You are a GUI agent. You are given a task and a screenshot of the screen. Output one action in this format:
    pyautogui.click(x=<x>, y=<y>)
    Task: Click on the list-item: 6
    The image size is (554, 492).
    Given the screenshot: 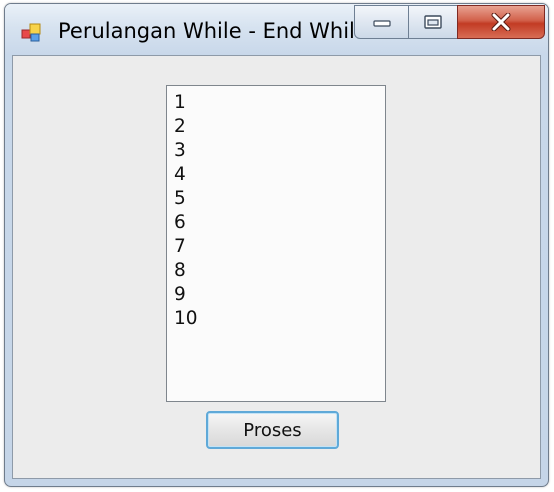 What is the action you would take?
    pyautogui.click(x=279, y=223)
    